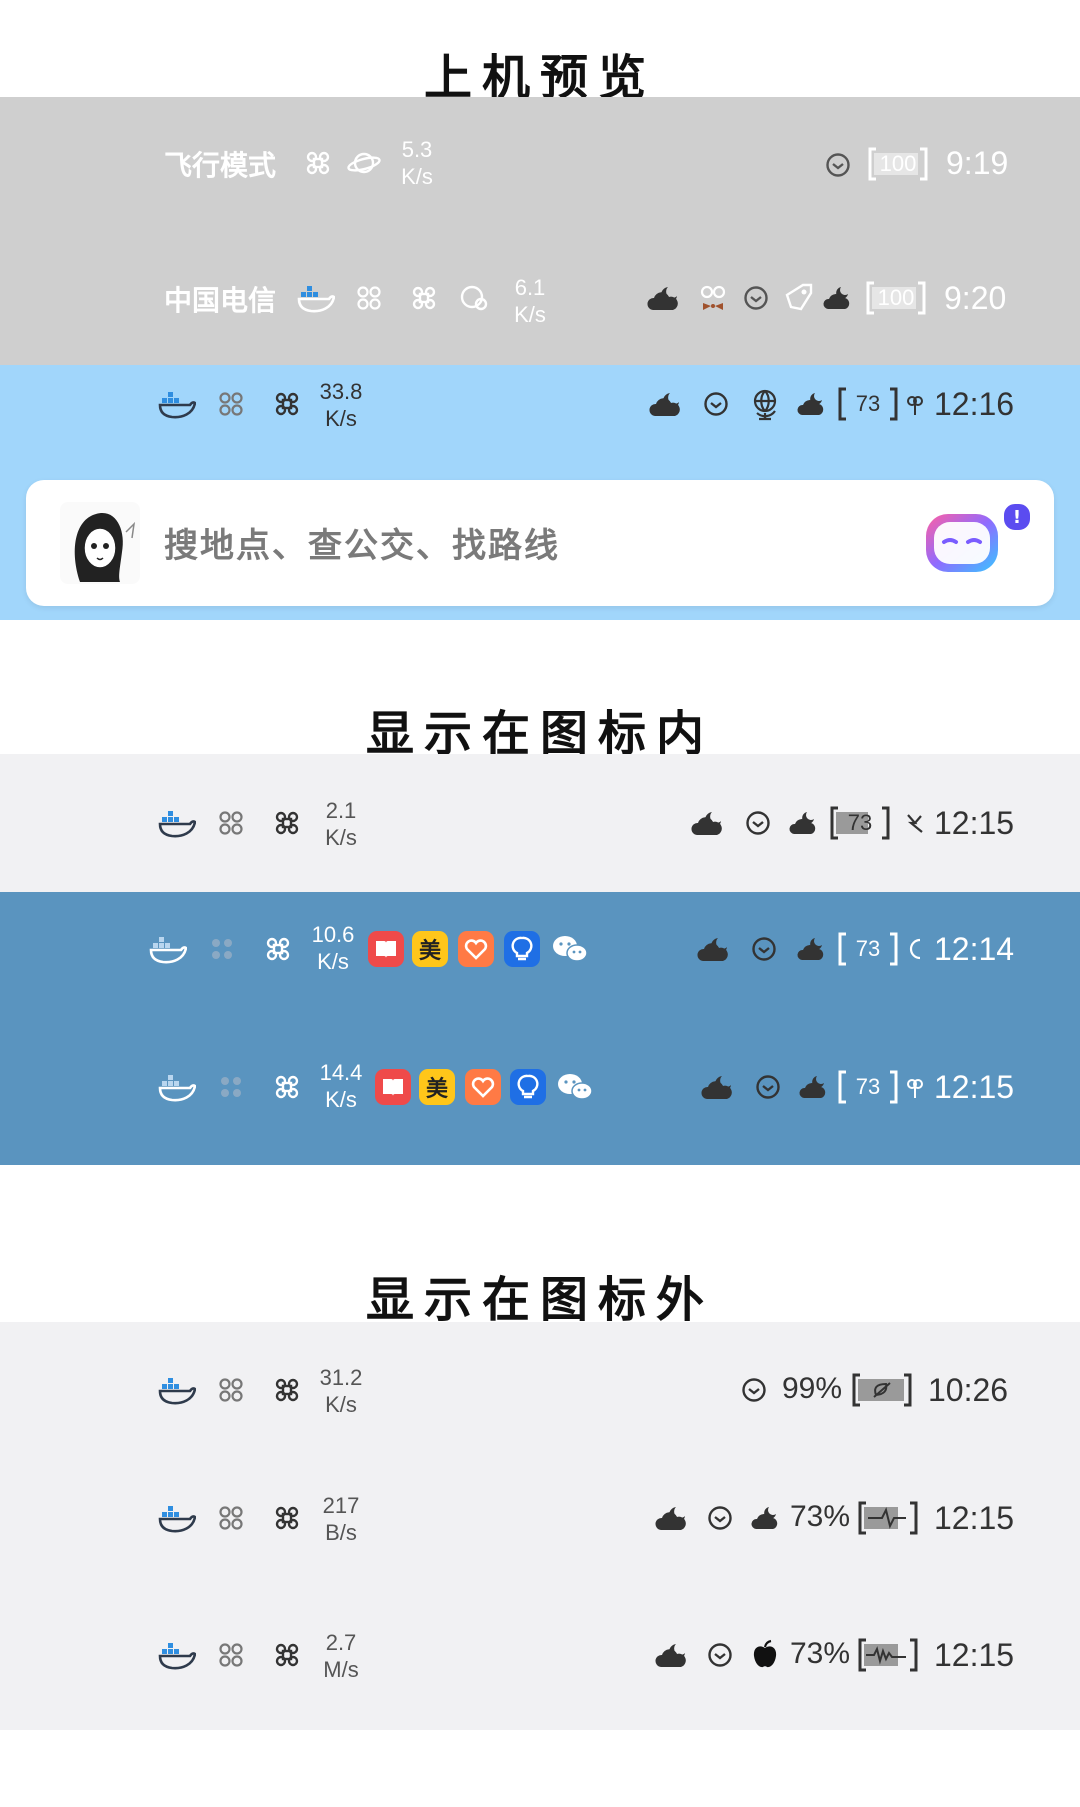  What do you see at coordinates (341, 1505) in the screenshot?
I see `net-speed-value: 217` at bounding box center [341, 1505].